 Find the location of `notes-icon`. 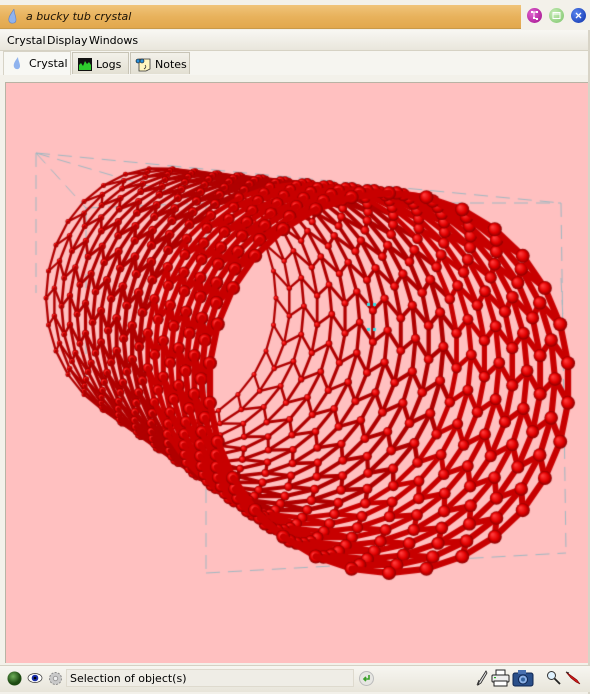

notes-icon is located at coordinates (143, 65).